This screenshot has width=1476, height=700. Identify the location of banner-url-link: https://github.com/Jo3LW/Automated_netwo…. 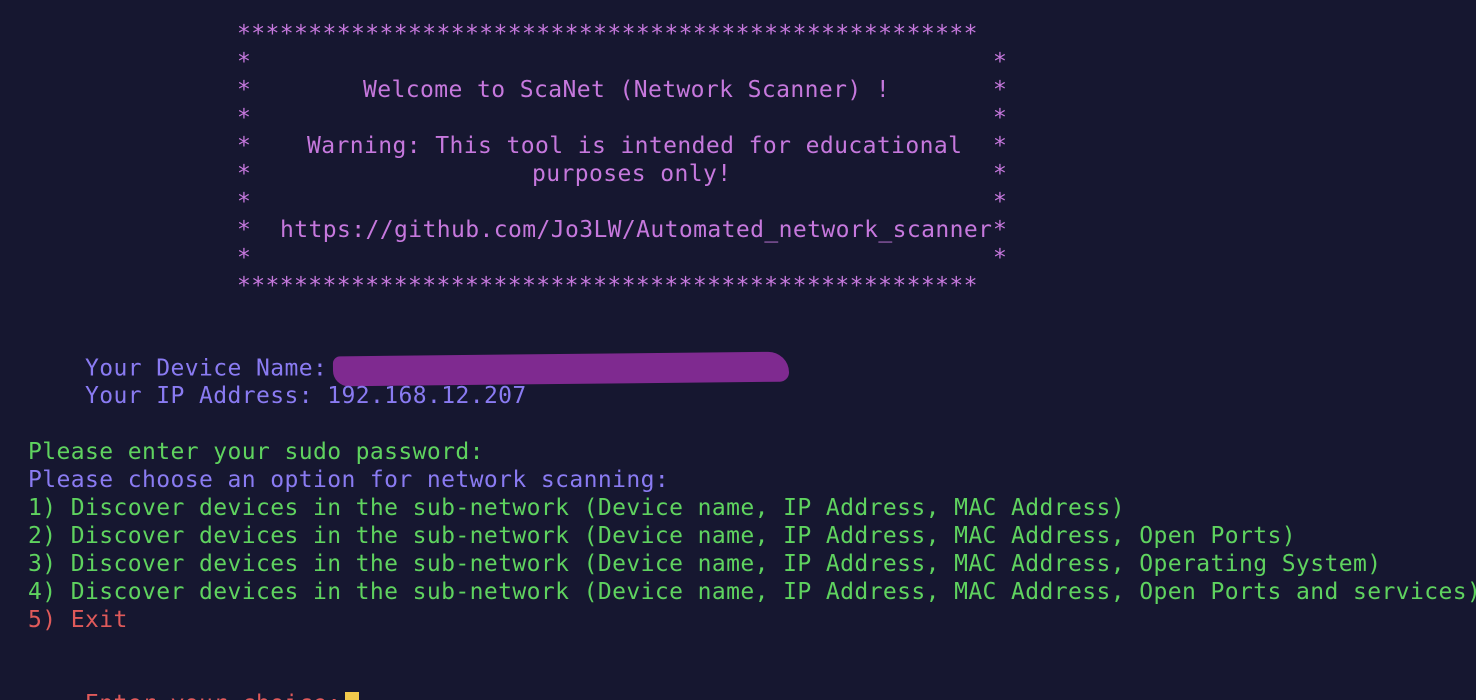
(636, 230).